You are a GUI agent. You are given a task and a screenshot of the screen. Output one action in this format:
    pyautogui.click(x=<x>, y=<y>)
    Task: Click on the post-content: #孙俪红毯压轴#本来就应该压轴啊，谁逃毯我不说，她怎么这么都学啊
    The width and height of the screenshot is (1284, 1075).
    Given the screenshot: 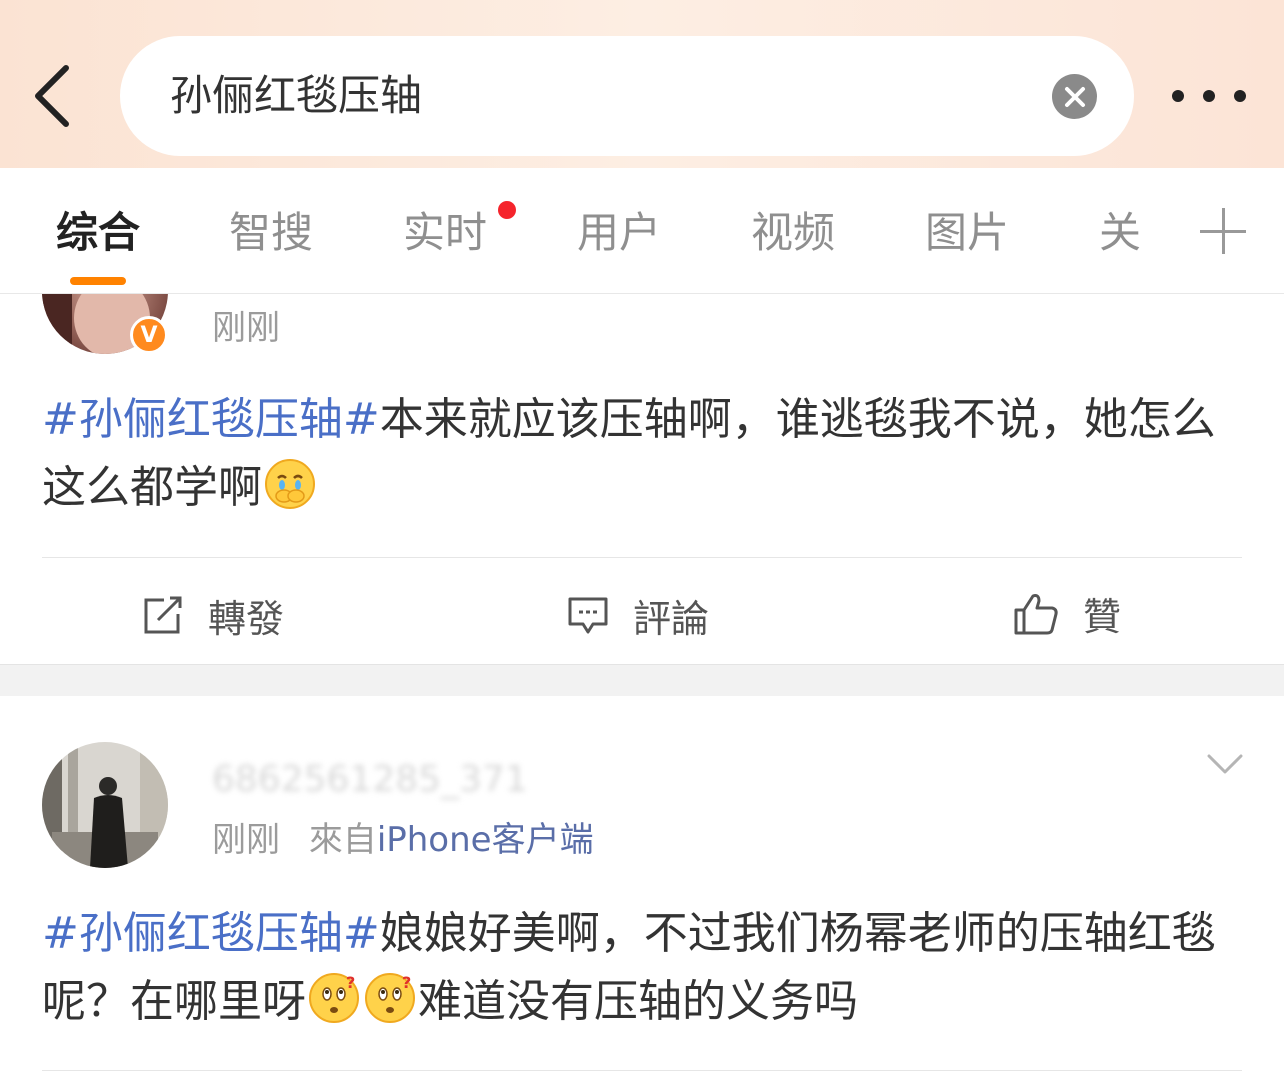 What is the action you would take?
    pyautogui.click(x=642, y=454)
    